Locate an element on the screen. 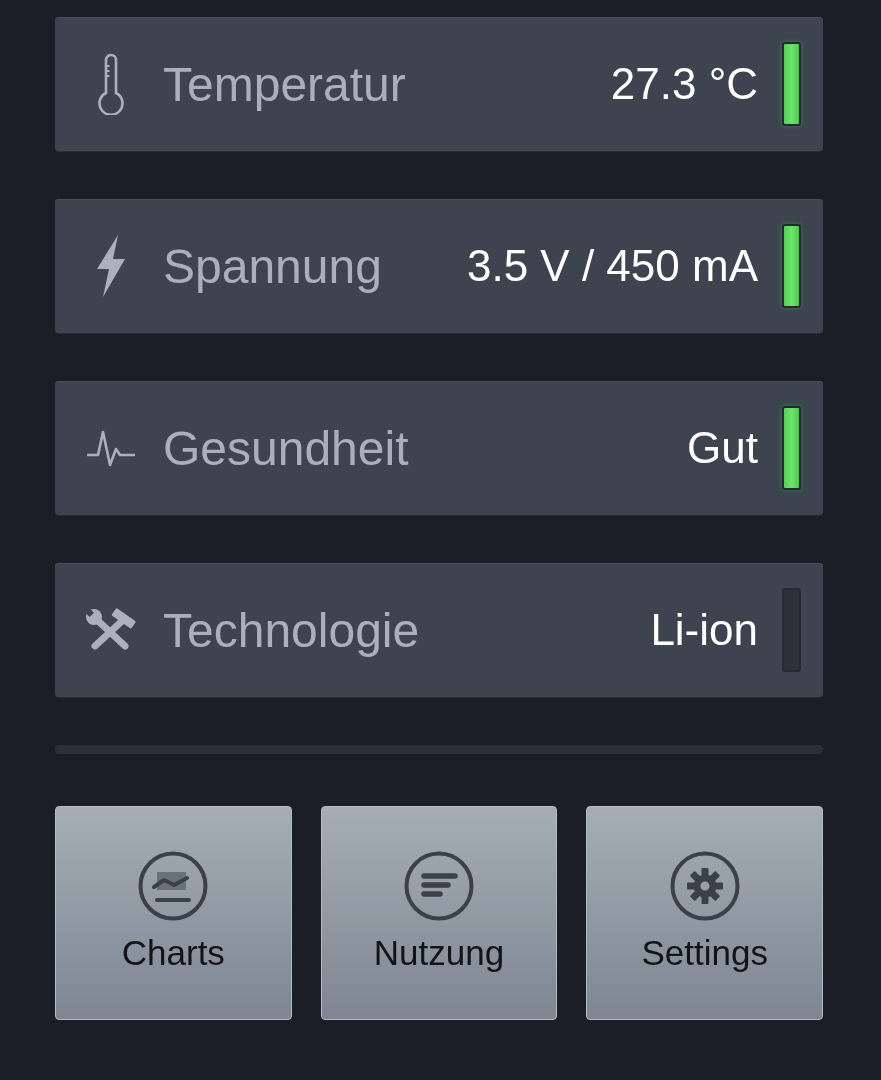  reading-value: Li-ion is located at coordinates (704, 630).